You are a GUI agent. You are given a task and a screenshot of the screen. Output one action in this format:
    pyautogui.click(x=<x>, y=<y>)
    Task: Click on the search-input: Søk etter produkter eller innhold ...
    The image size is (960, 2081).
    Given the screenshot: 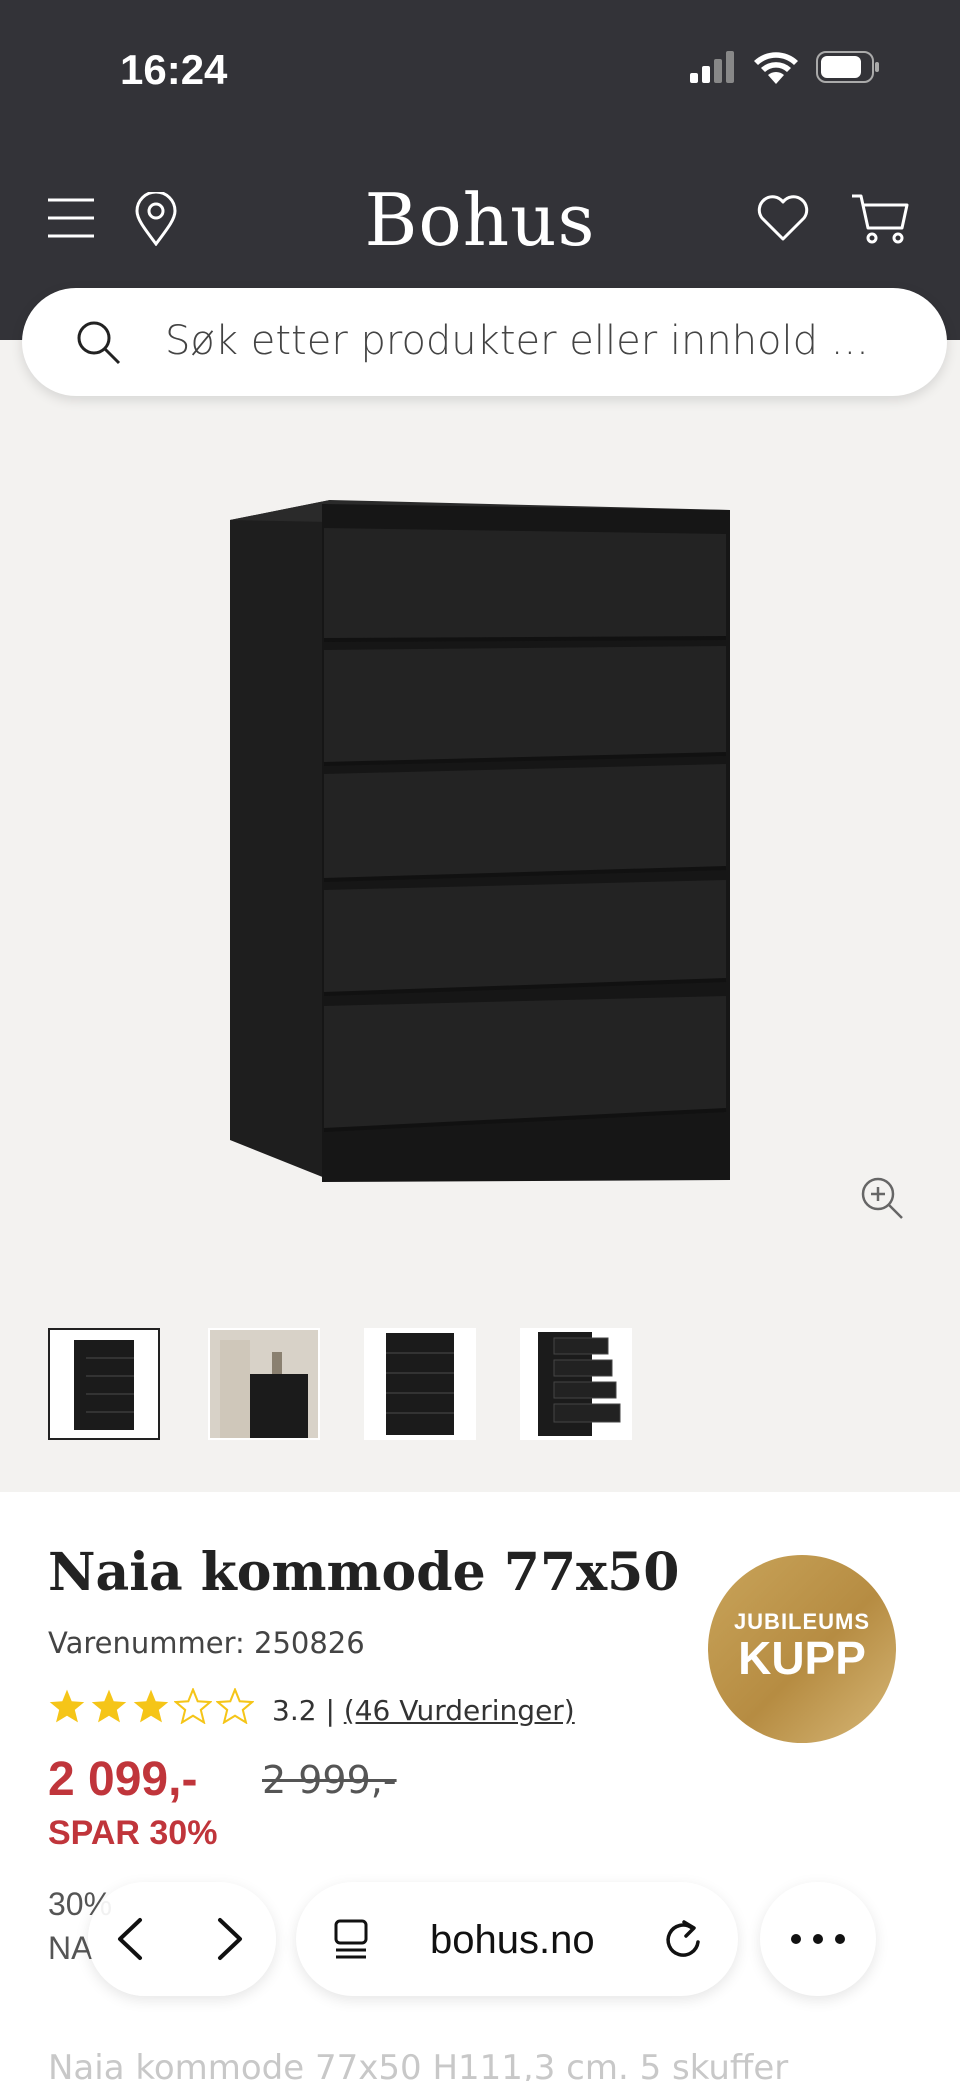 What is the action you would take?
    pyautogui.click(x=517, y=341)
    